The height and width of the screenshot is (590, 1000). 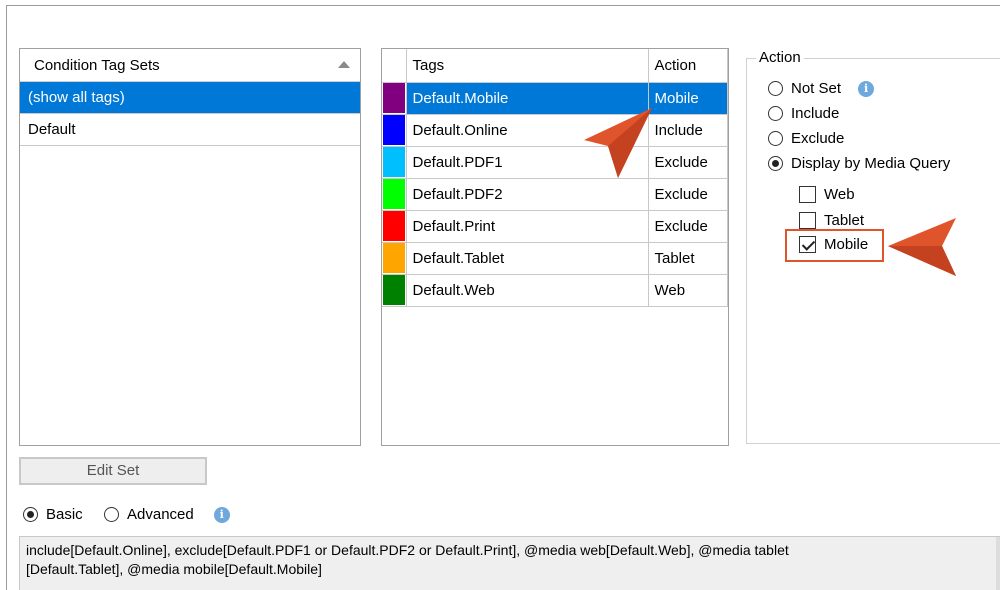 What do you see at coordinates (97, 65) in the screenshot?
I see `tag-sets-header-label: Condition Tag Sets` at bounding box center [97, 65].